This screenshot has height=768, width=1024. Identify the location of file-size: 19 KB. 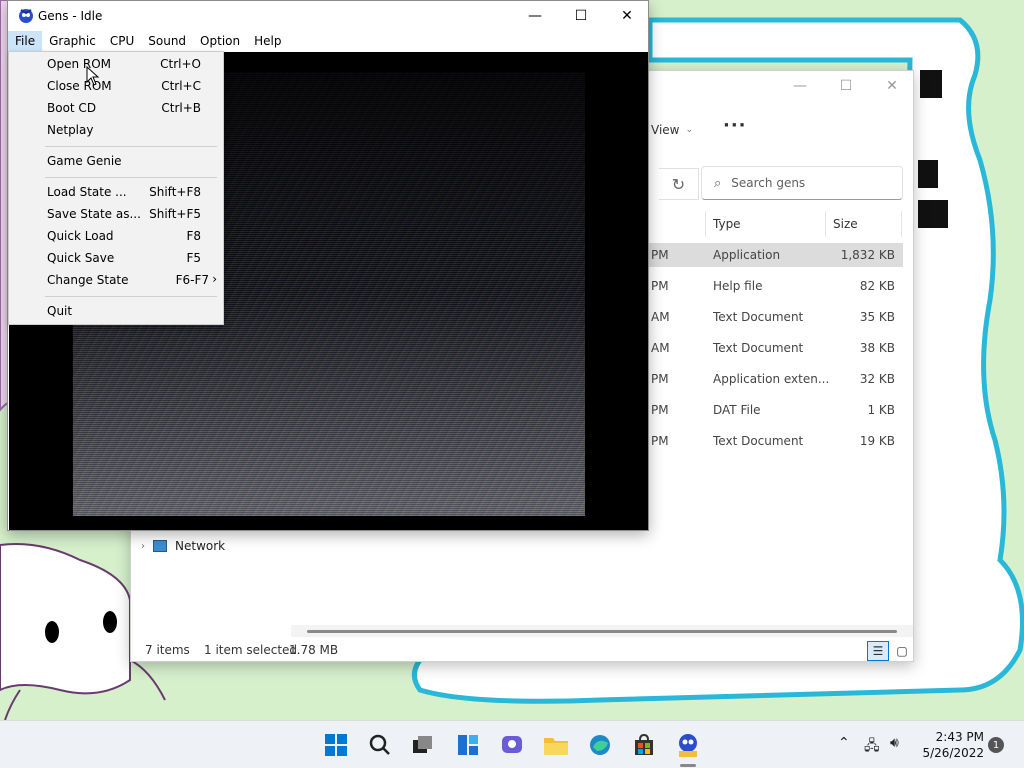
(877, 441).